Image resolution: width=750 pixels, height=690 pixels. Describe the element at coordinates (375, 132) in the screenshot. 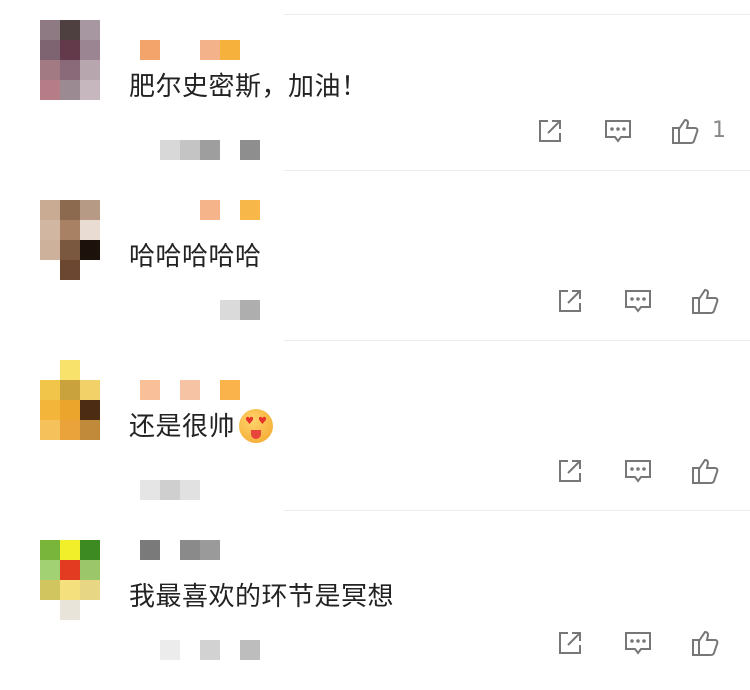

I see `comment-actions: 1` at that location.